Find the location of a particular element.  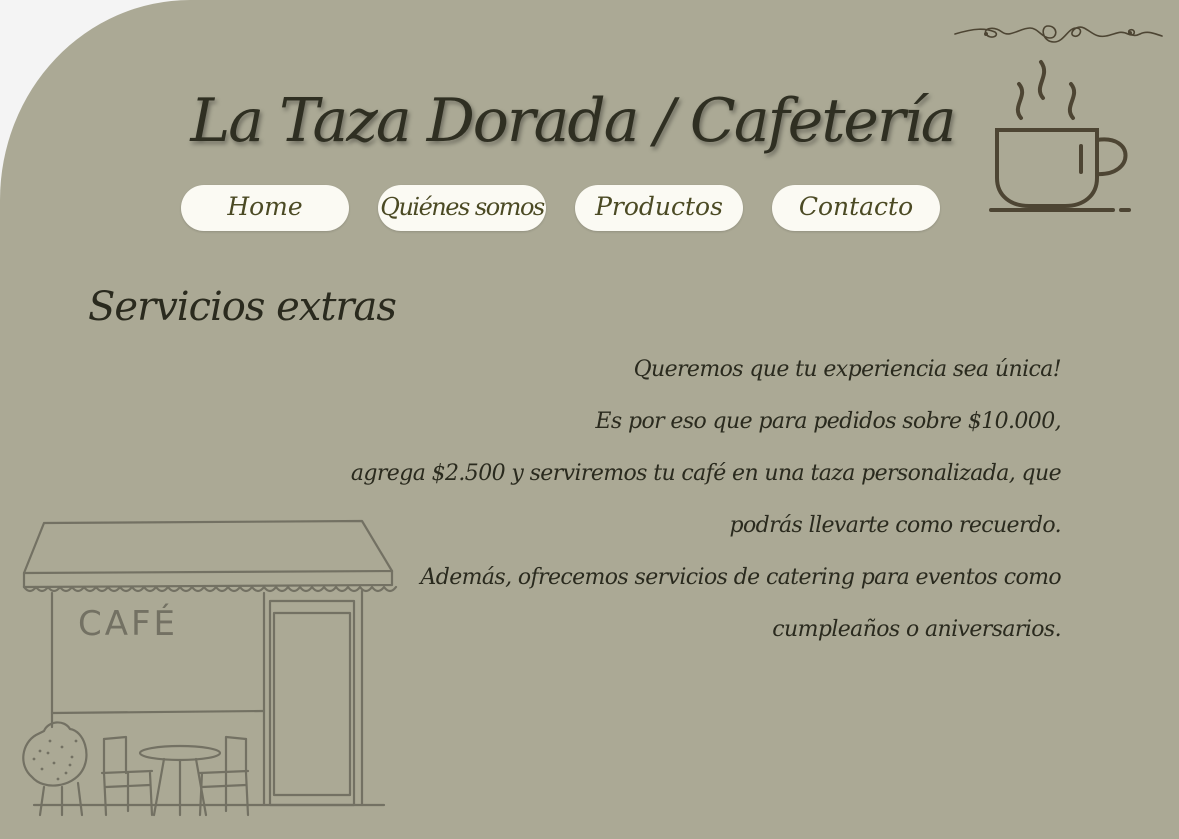

nav-about-button: Quiénes somos is located at coordinates (462, 208).